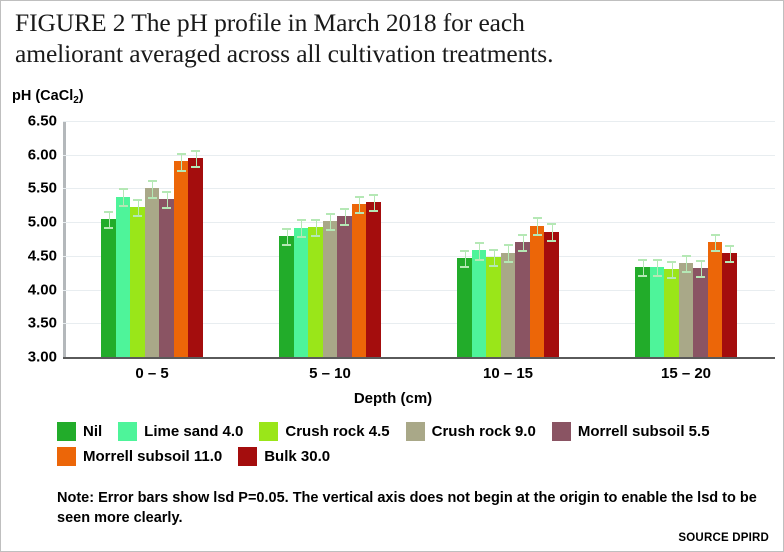 The height and width of the screenshot is (552, 784). I want to click on legend-item: Morrell subsoil 11.0, so click(139, 456).